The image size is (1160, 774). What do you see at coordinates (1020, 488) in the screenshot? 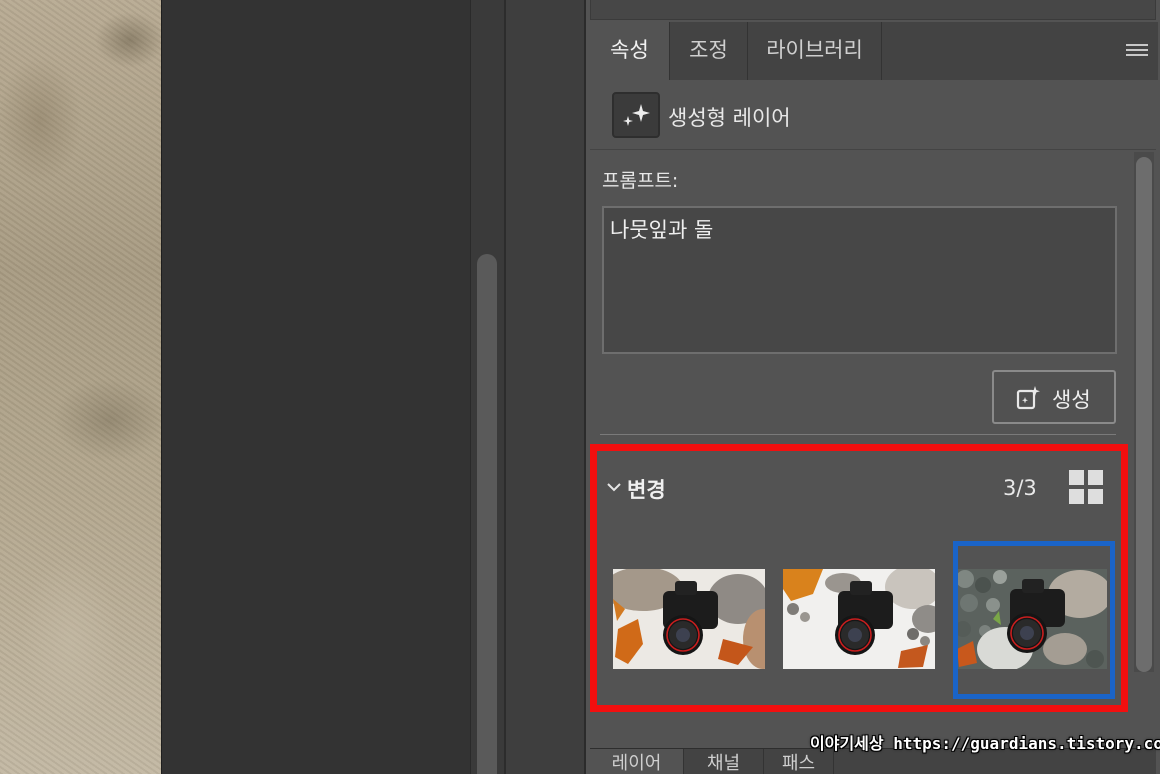
I see `variations-count: 3/3` at bounding box center [1020, 488].